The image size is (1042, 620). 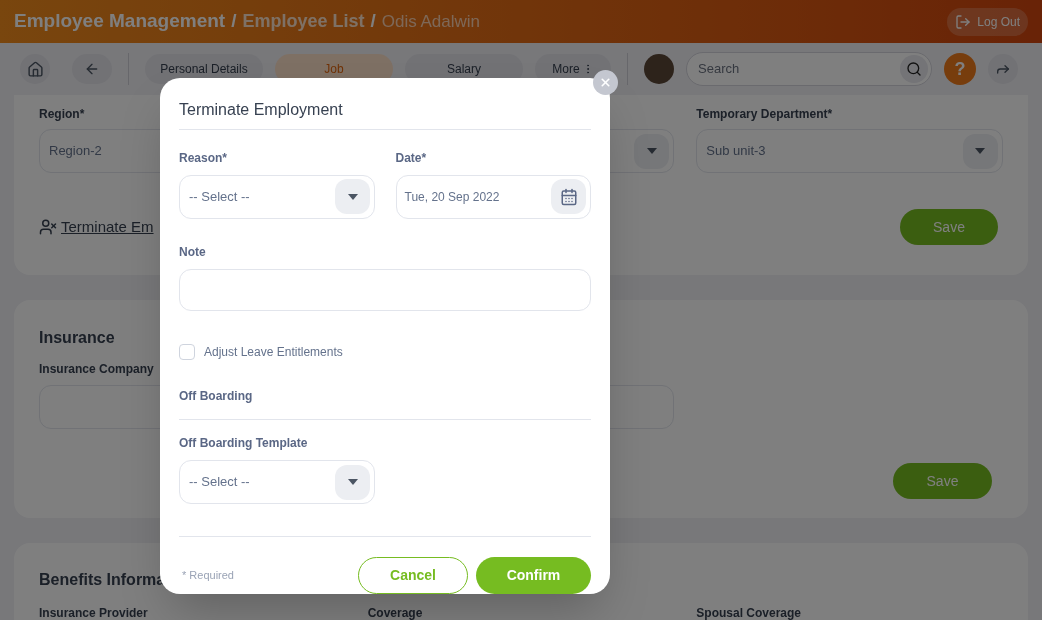 I want to click on field-label: Insurance Provider, so click(x=94, y=612).